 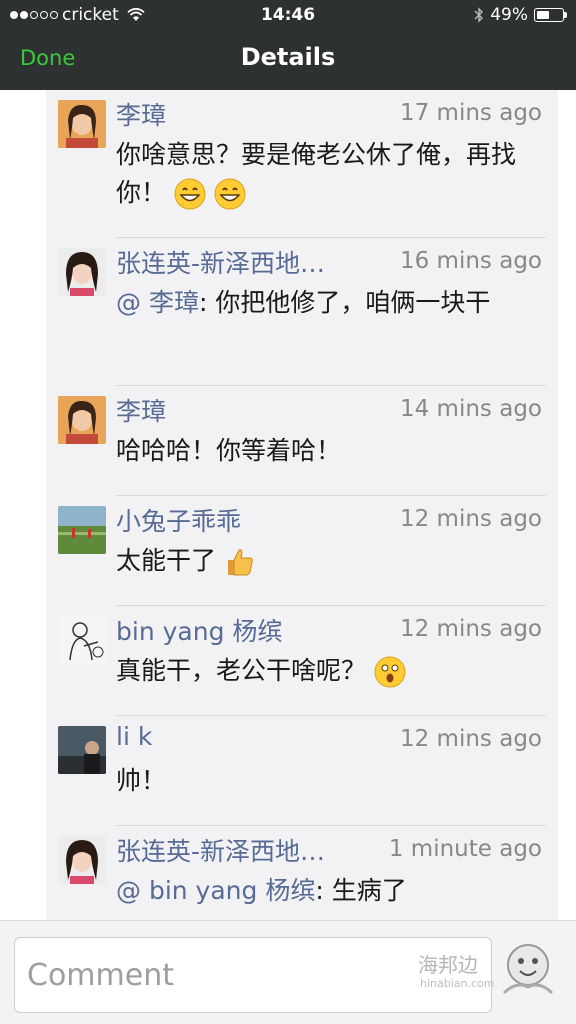 What do you see at coordinates (448, 965) in the screenshot?
I see `watermark-text: 海邦边` at bounding box center [448, 965].